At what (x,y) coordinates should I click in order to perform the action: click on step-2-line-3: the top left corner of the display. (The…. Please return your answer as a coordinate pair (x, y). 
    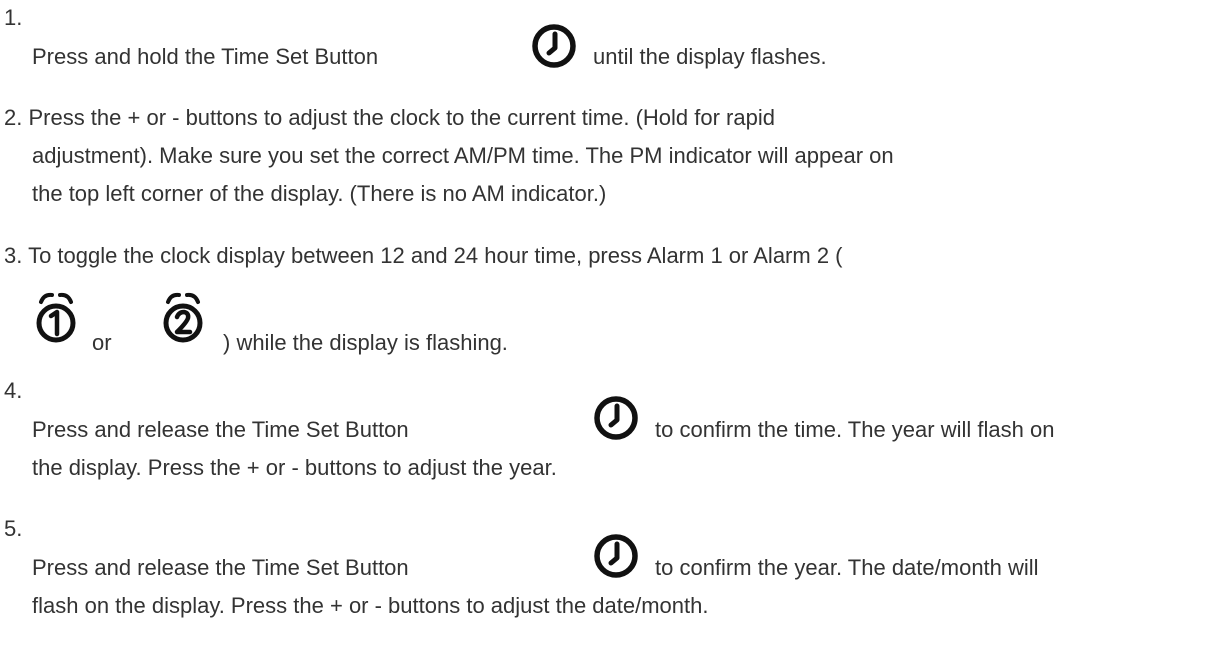
    Looking at the image, I should click on (319, 193).